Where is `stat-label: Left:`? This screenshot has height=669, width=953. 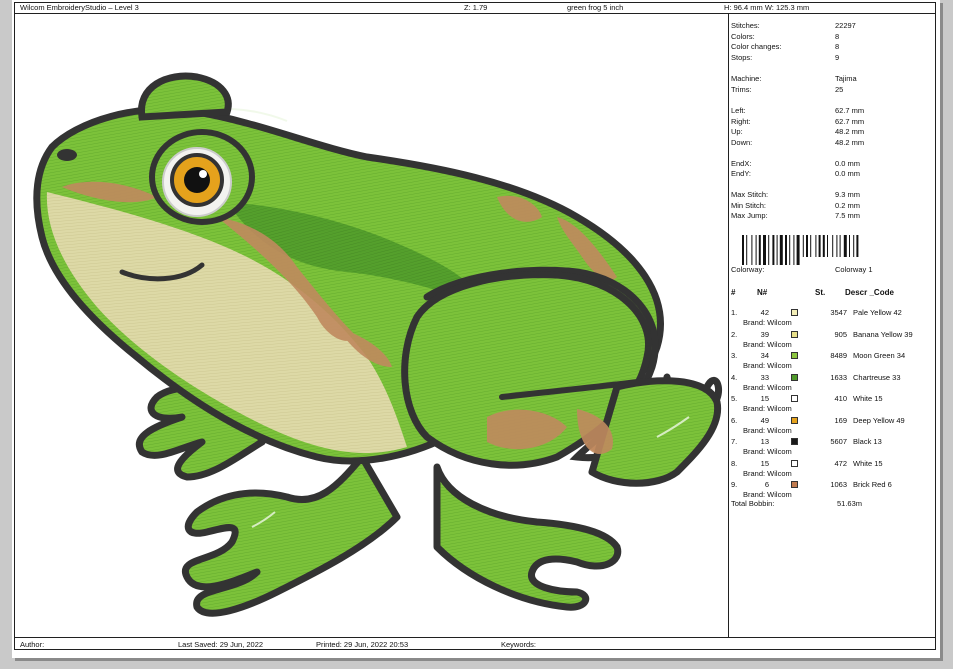
stat-label: Left: is located at coordinates (738, 110).